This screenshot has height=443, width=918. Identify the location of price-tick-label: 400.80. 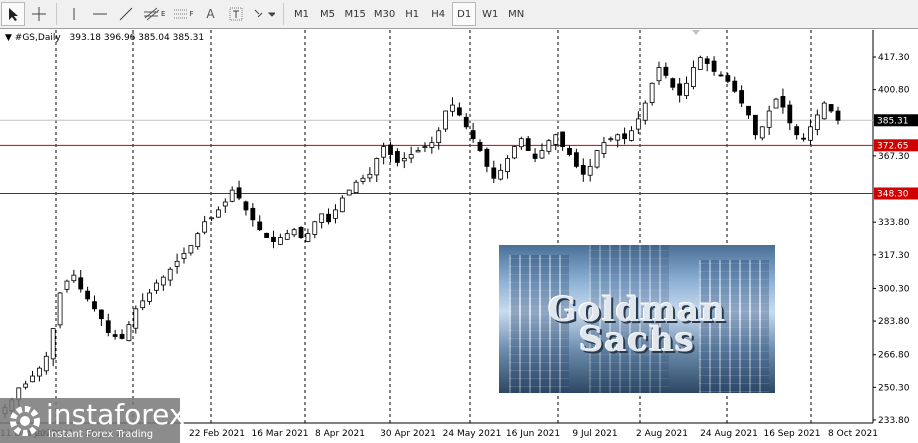
(894, 91).